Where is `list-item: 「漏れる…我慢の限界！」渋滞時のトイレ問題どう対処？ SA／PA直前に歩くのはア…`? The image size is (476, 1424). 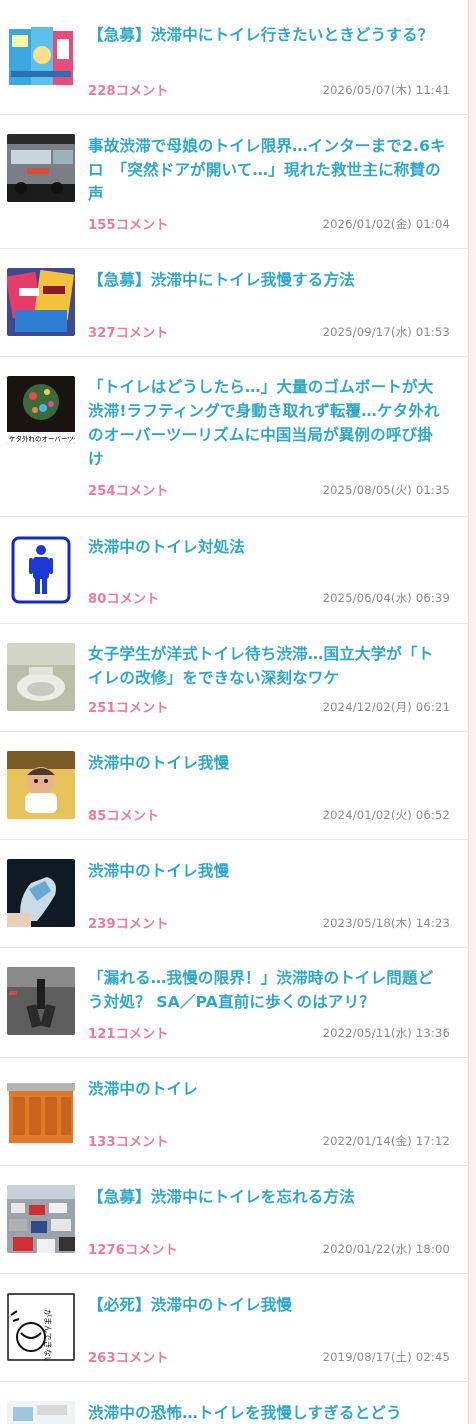
list-item: 「漏れる…我慢の限界！」渋滞時のトイレ問題どう対処？ SA／PA直前に歩くのはア… is located at coordinates (234, 1003).